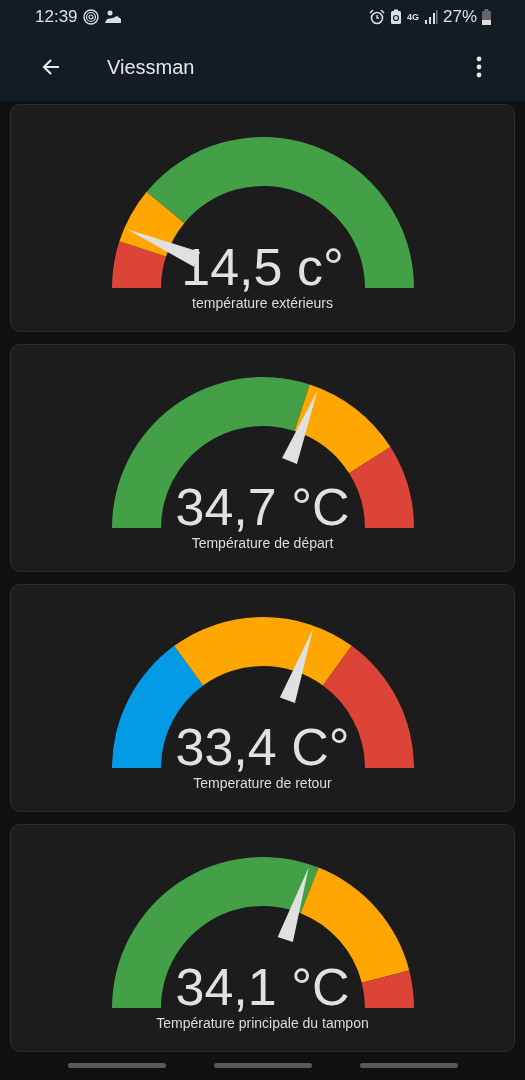 The image size is (525, 1080). What do you see at coordinates (151, 67) in the screenshot?
I see `page-title: Viessman` at bounding box center [151, 67].